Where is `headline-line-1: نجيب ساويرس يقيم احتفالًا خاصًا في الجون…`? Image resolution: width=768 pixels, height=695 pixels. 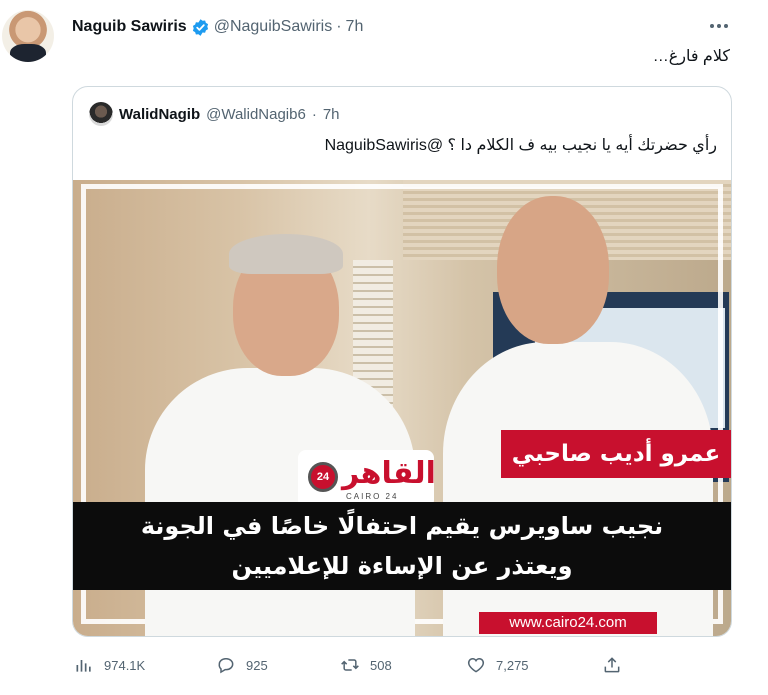
headline-line-1: نجيب ساويرس يقيم احتفالًا خاصًا في الجون… is located at coordinates (402, 526).